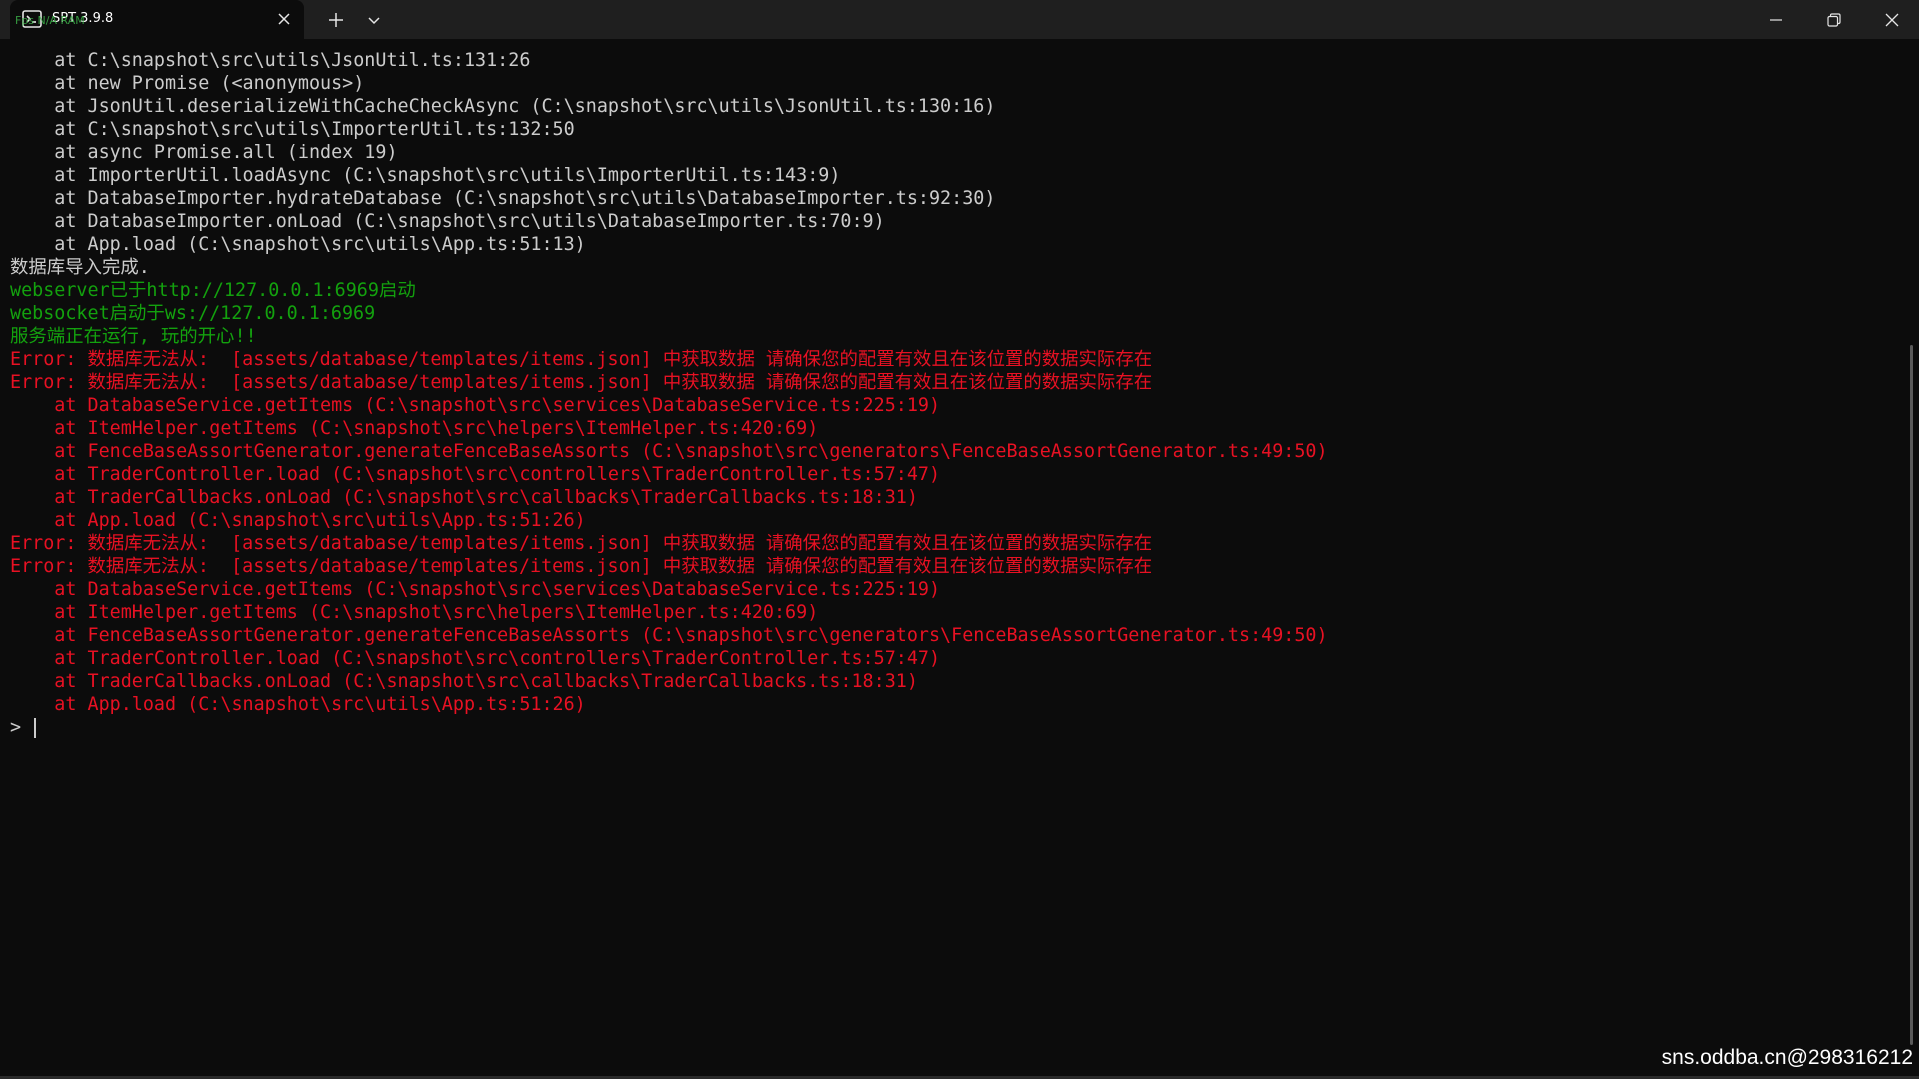 The image size is (1919, 1079). What do you see at coordinates (157, 19) in the screenshot?
I see `terminal-tab: SPT 3.9.8 Fps N/A RAM` at bounding box center [157, 19].